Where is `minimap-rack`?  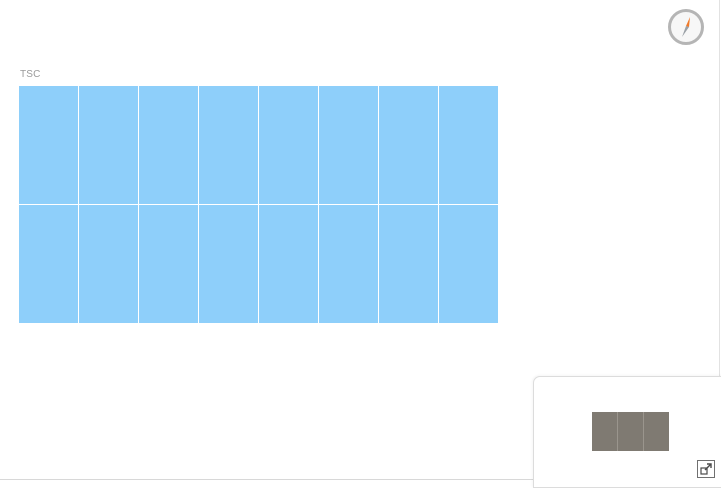
minimap-rack is located at coordinates (630, 431).